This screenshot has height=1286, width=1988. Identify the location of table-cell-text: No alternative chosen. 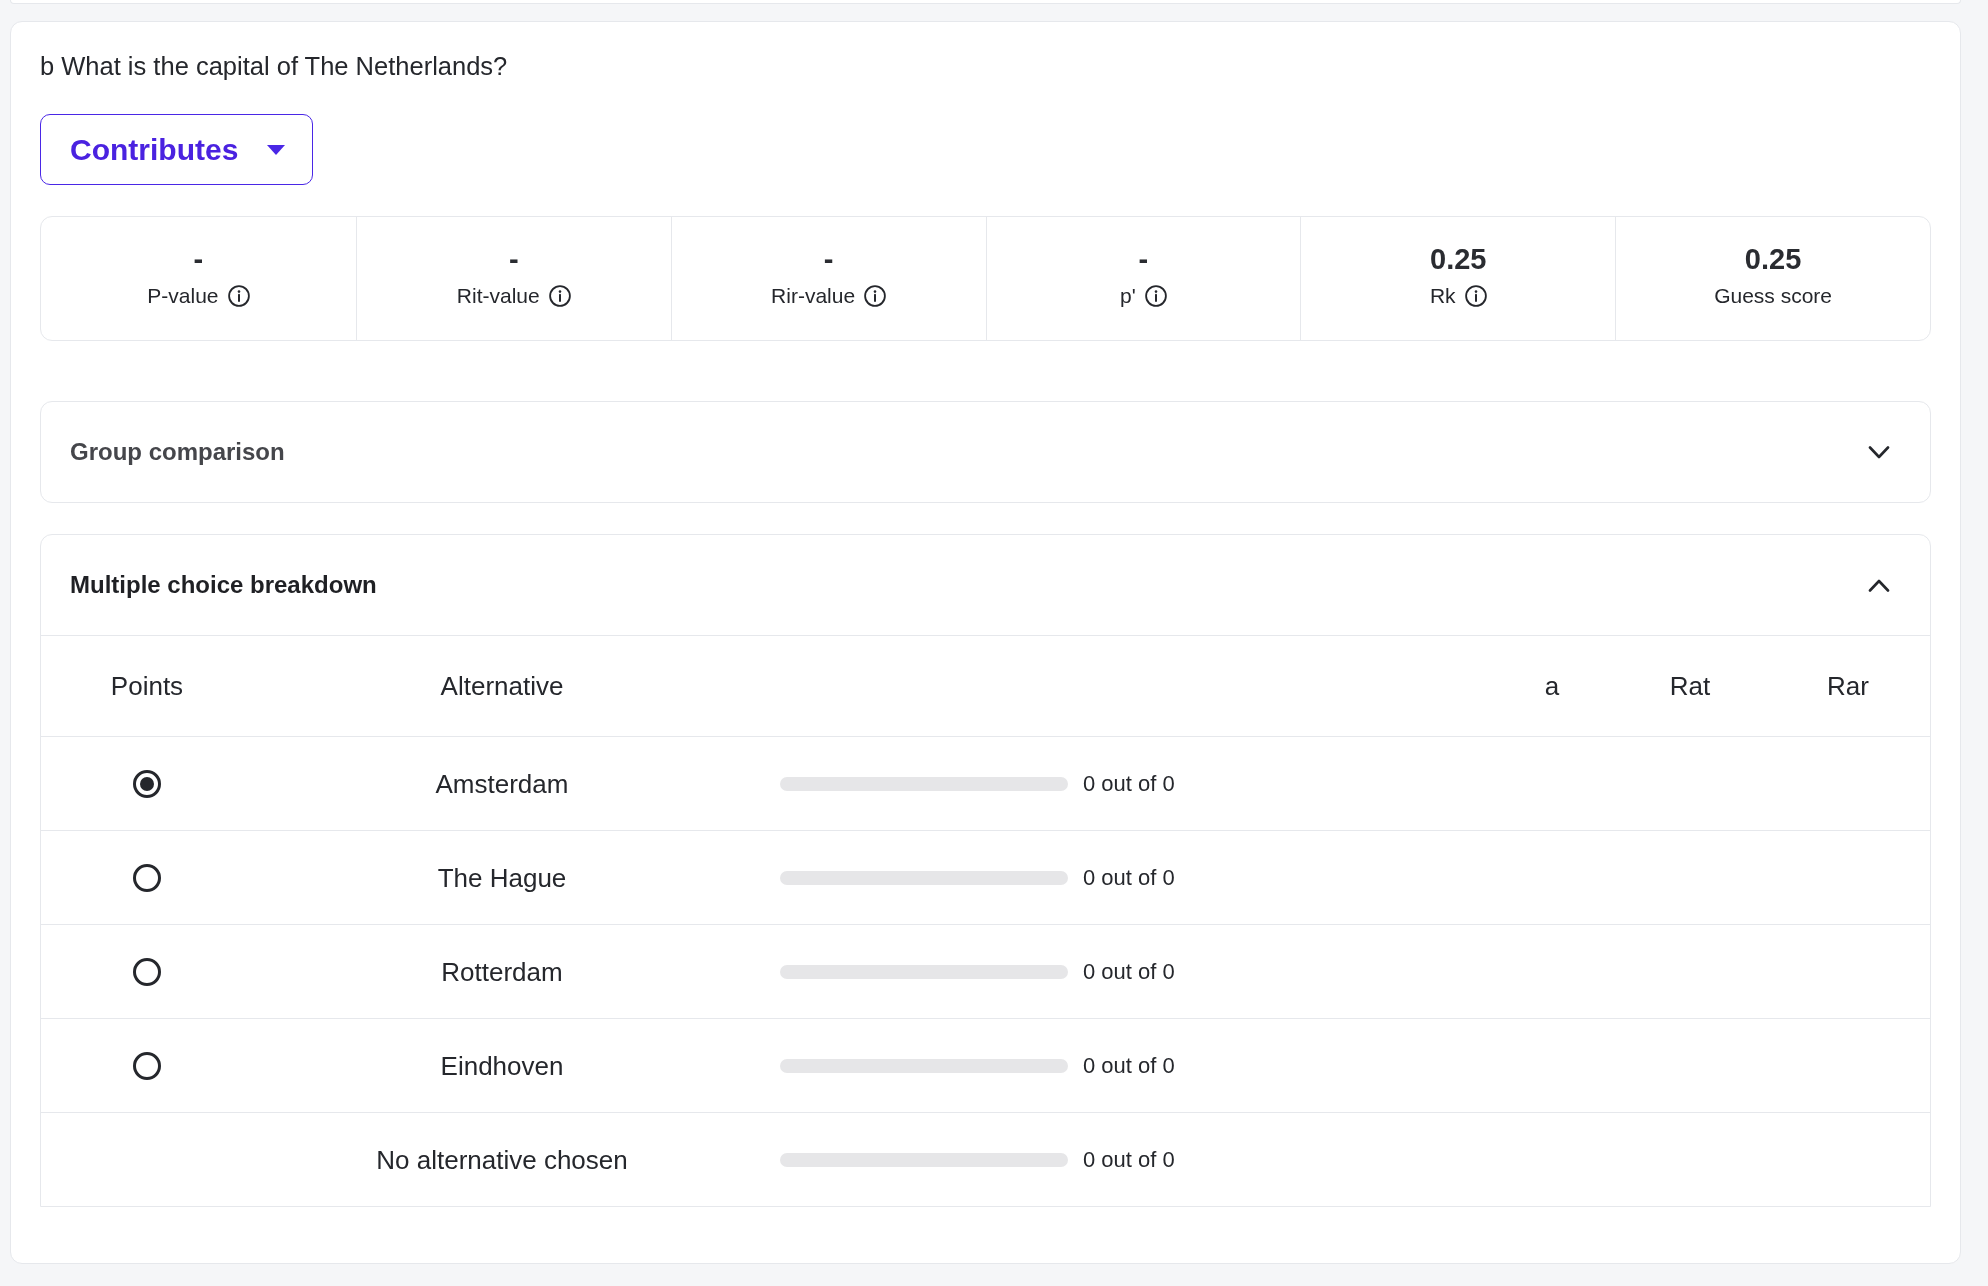
(502, 1159).